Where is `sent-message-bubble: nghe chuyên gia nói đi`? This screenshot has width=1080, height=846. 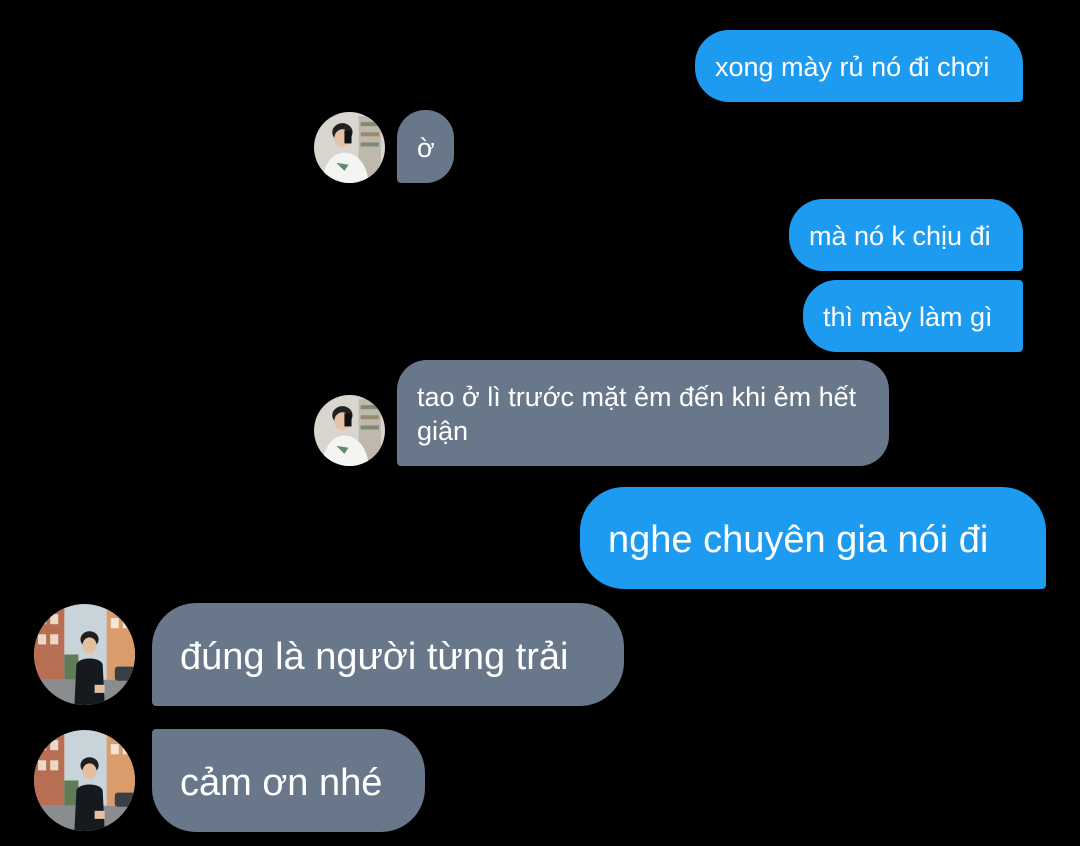 sent-message-bubble: nghe chuyên gia nói đi is located at coordinates (813, 538).